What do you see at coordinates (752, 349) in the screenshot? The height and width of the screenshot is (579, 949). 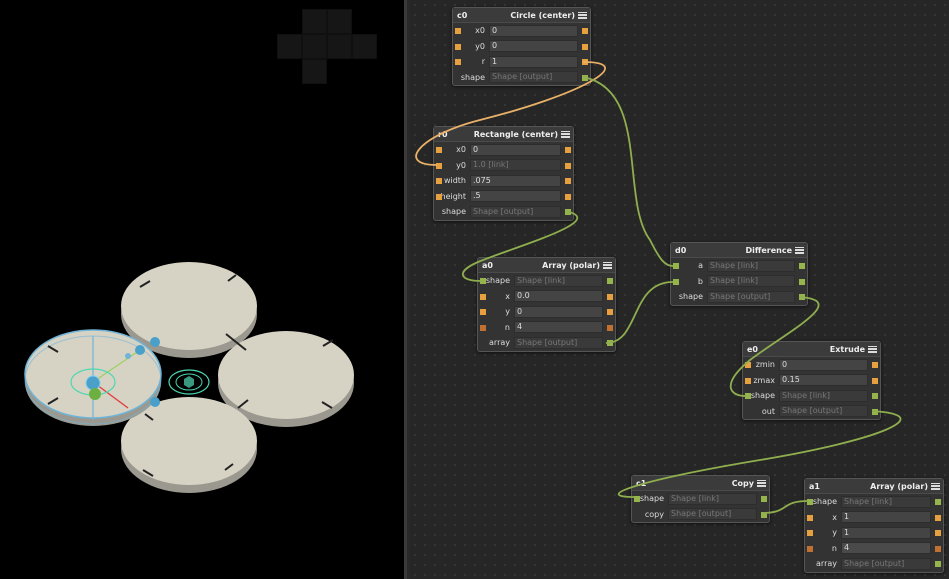 I see `node-id: e0` at bounding box center [752, 349].